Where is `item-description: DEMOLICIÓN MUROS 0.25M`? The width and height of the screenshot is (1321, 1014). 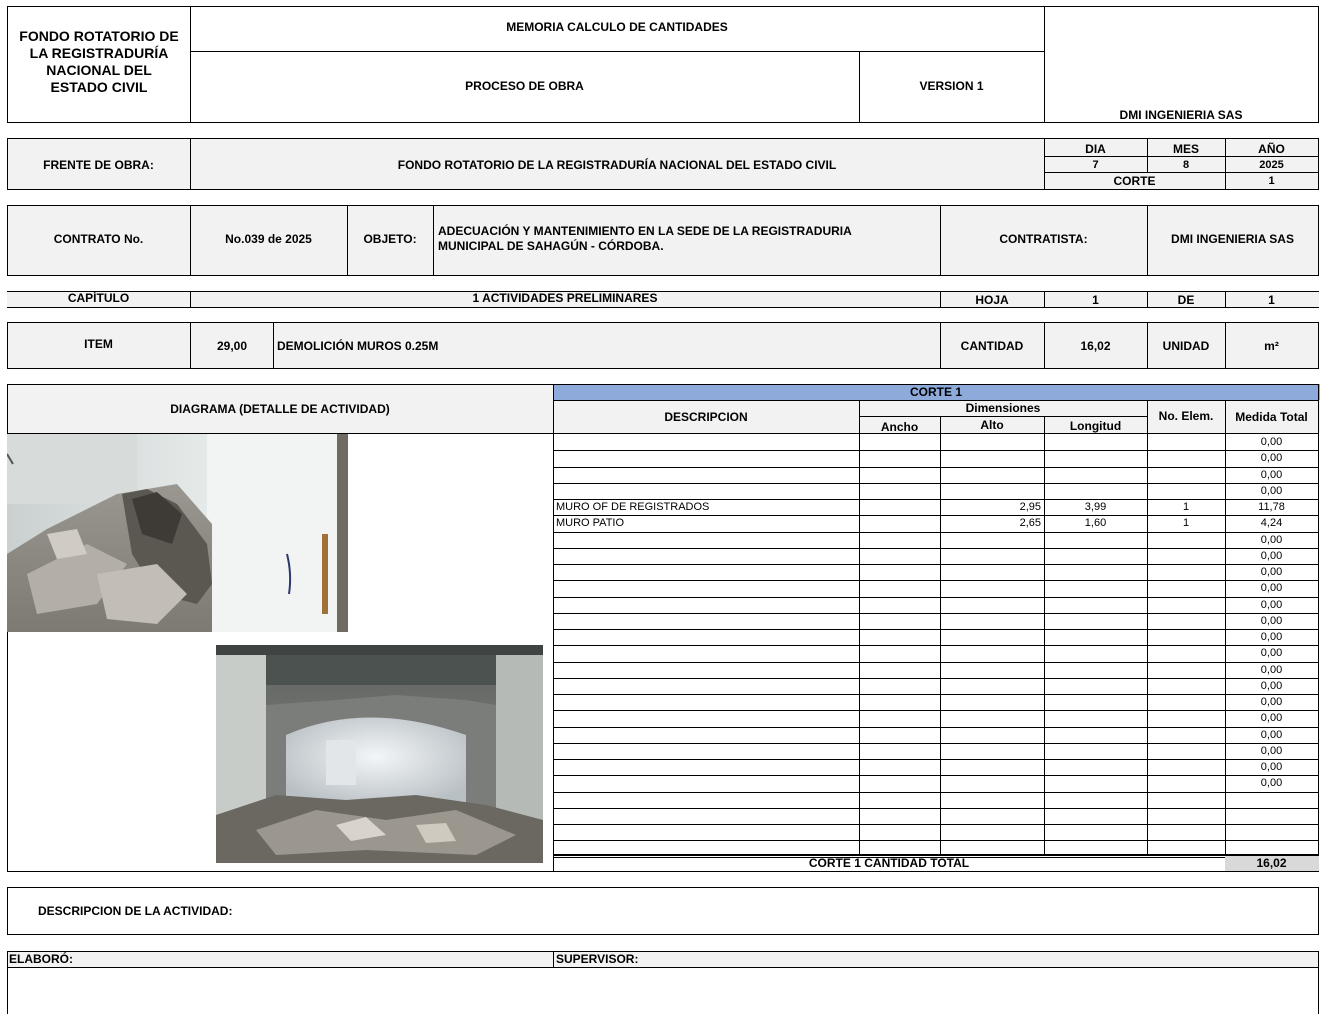
item-description: DEMOLICIÓN MUROS 0.25M is located at coordinates (358, 346).